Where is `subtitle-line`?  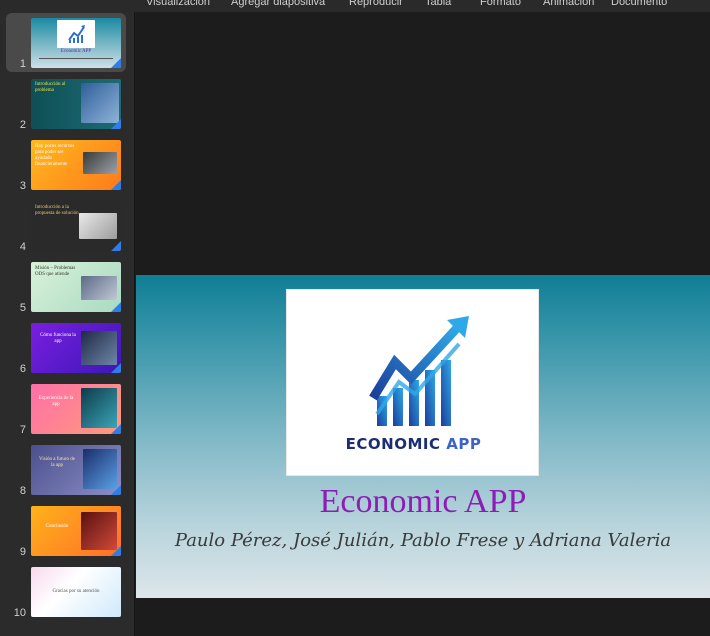 subtitle-line is located at coordinates (76, 58).